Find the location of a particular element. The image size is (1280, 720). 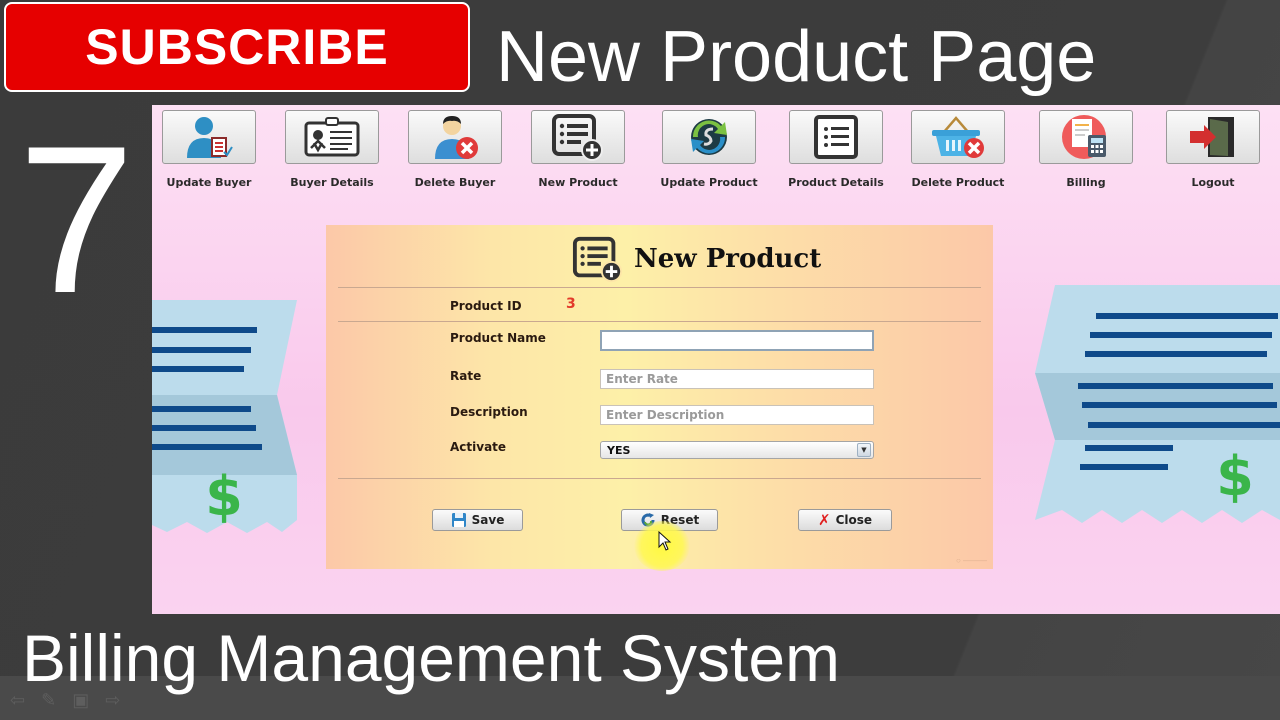

activate-selected-value: YES is located at coordinates (619, 450).